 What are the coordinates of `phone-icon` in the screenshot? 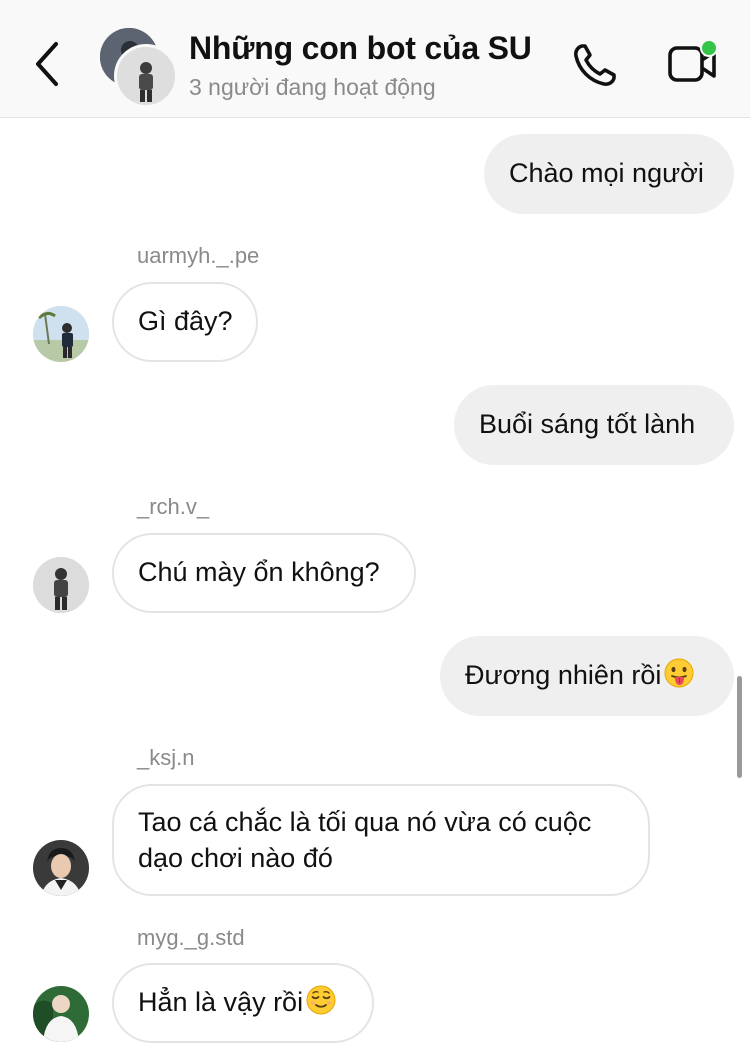 It's located at (595, 65).